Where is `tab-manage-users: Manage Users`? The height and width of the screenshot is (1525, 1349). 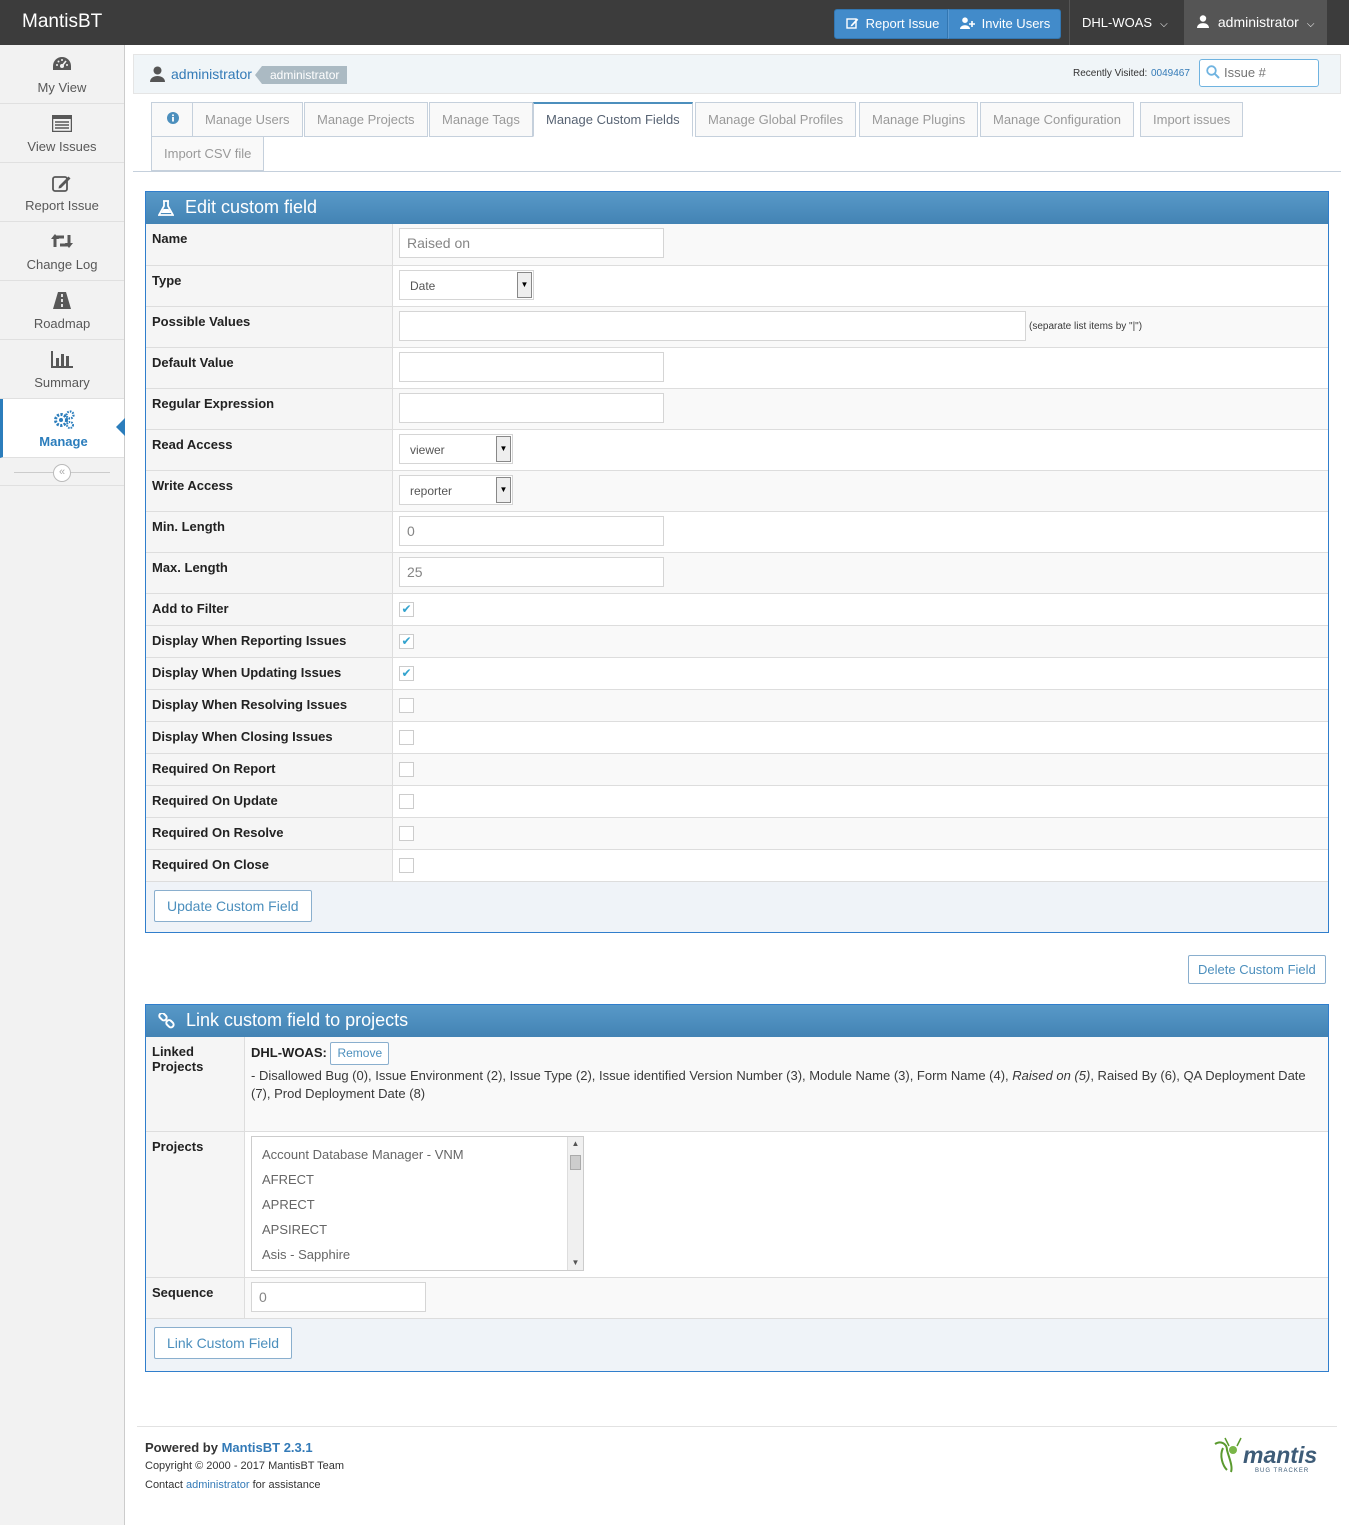 tab-manage-users: Manage Users is located at coordinates (247, 119).